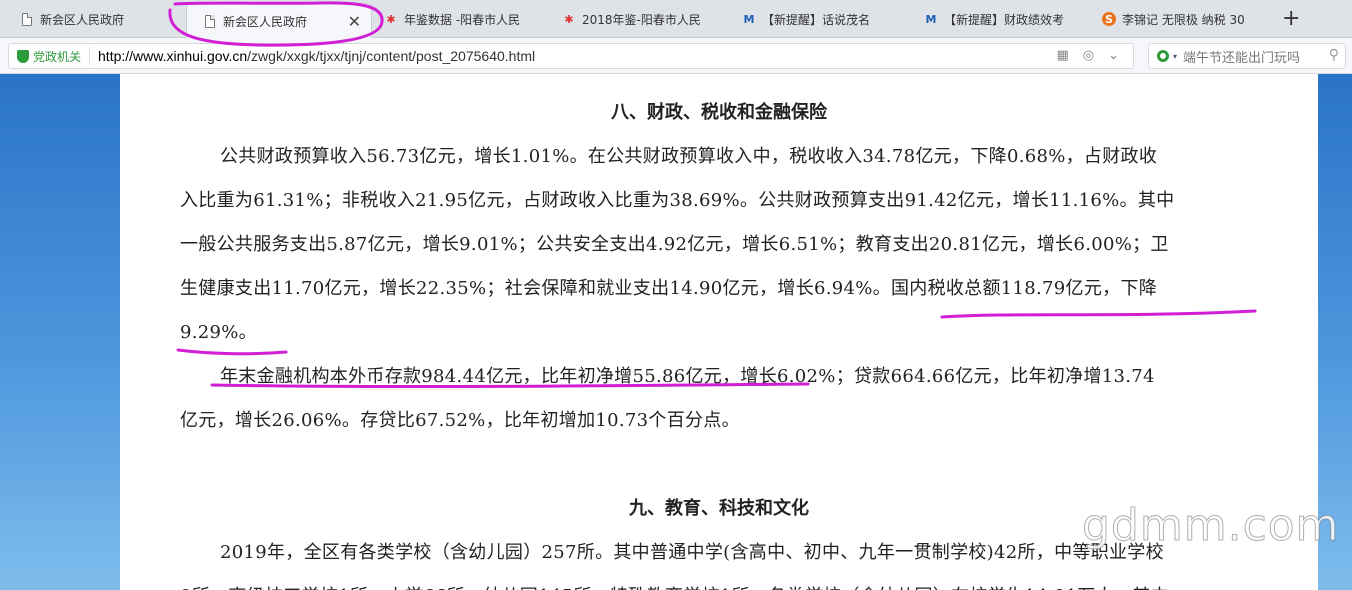 The height and width of the screenshot is (590, 1352). I want to click on tab-4: ✱ 2018年鉴-阳春市人民, so click(637, 19).